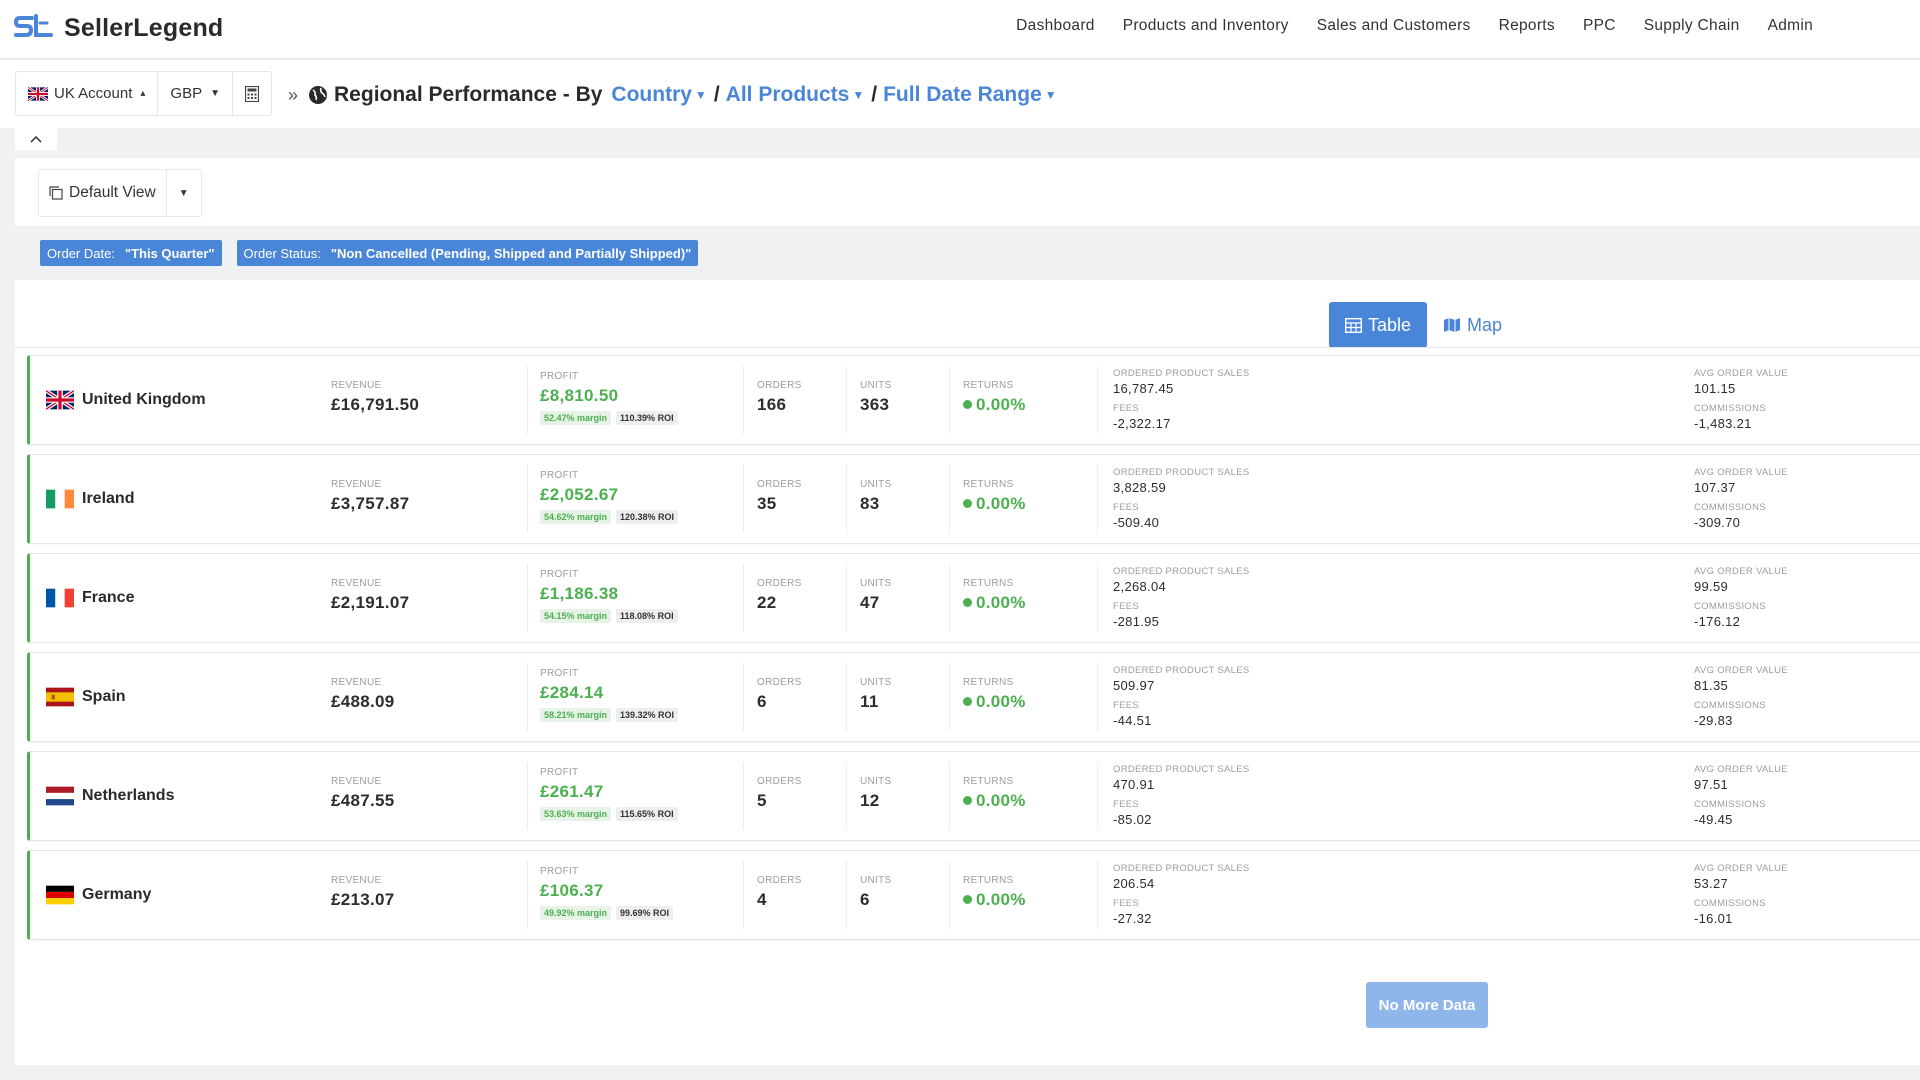  What do you see at coordinates (1599, 26) in the screenshot?
I see `nav-ppc: PPC` at bounding box center [1599, 26].